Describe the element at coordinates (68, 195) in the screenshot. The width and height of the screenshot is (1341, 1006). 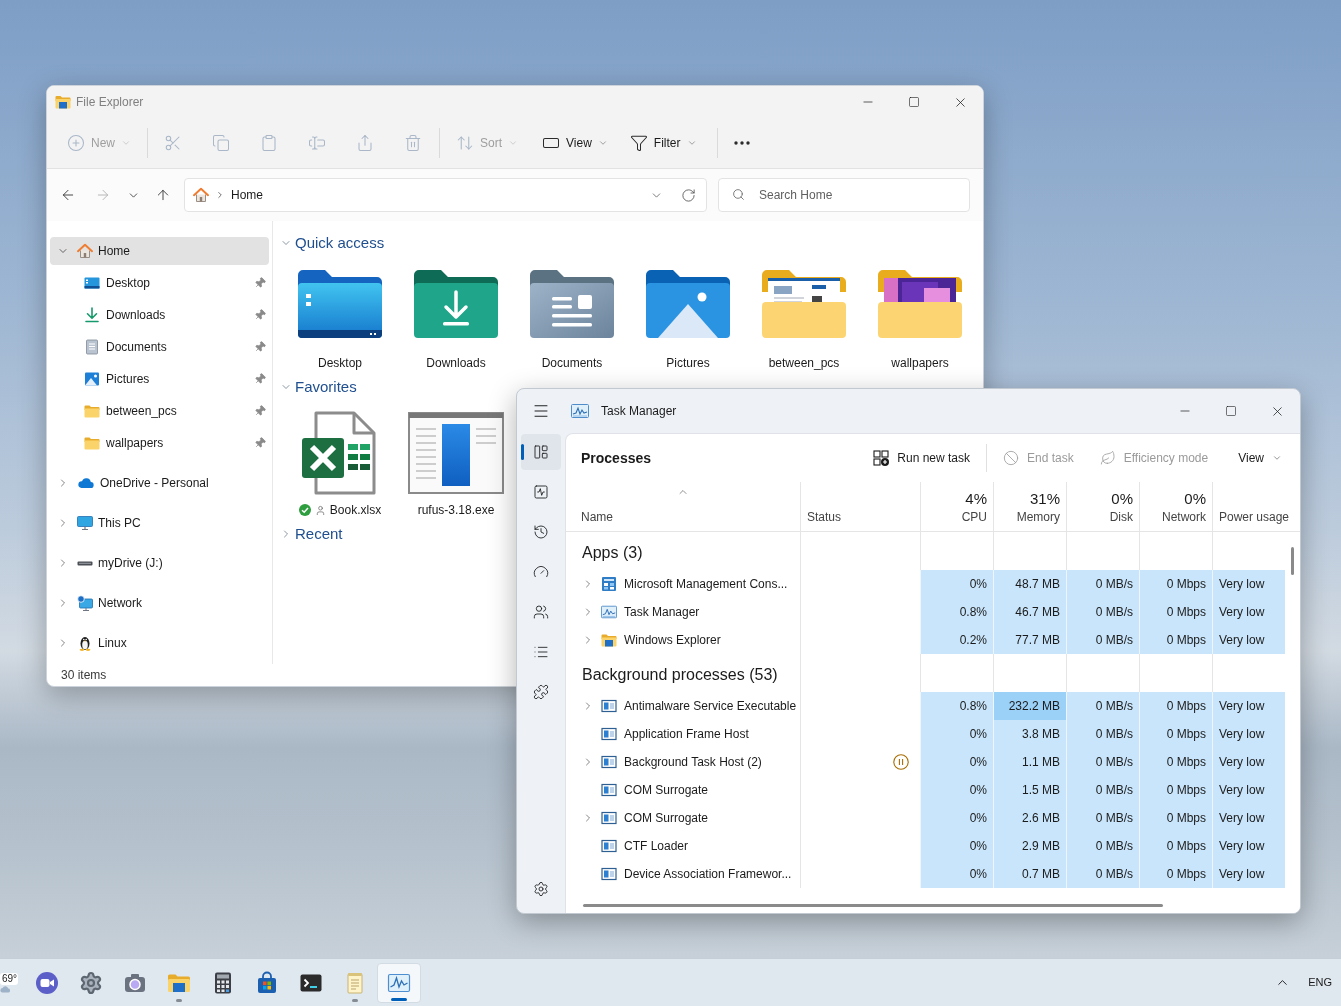
I see `arrow-left-icon` at that location.